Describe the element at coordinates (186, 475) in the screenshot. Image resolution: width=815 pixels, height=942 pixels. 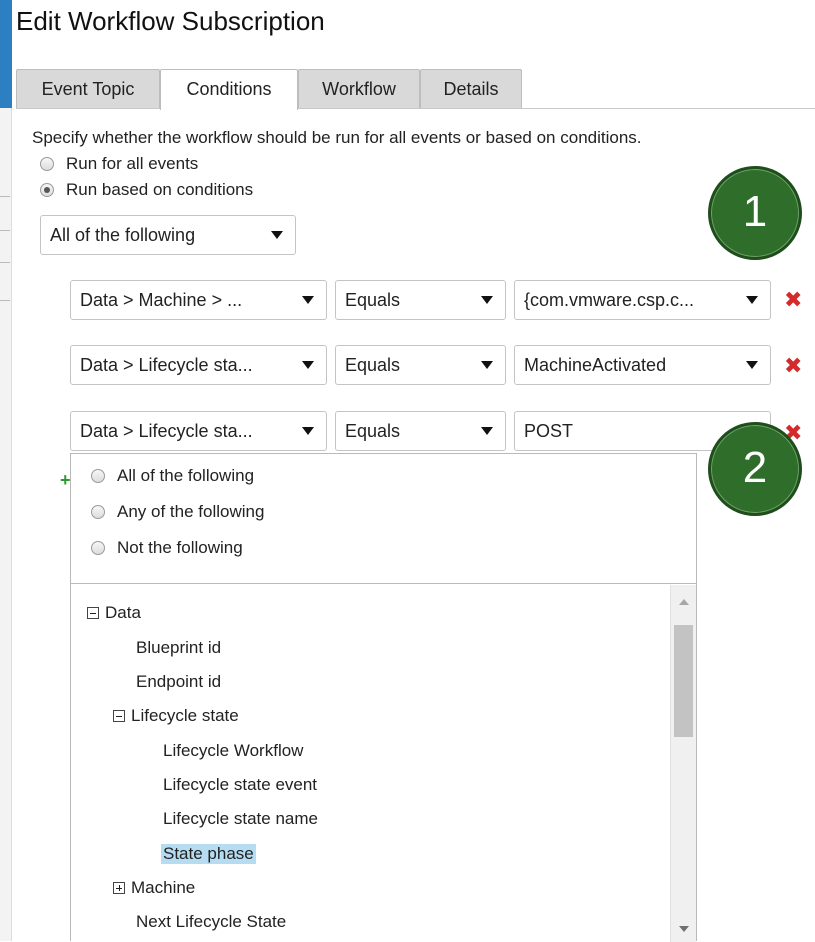
I see `option-label: All of the following` at that location.